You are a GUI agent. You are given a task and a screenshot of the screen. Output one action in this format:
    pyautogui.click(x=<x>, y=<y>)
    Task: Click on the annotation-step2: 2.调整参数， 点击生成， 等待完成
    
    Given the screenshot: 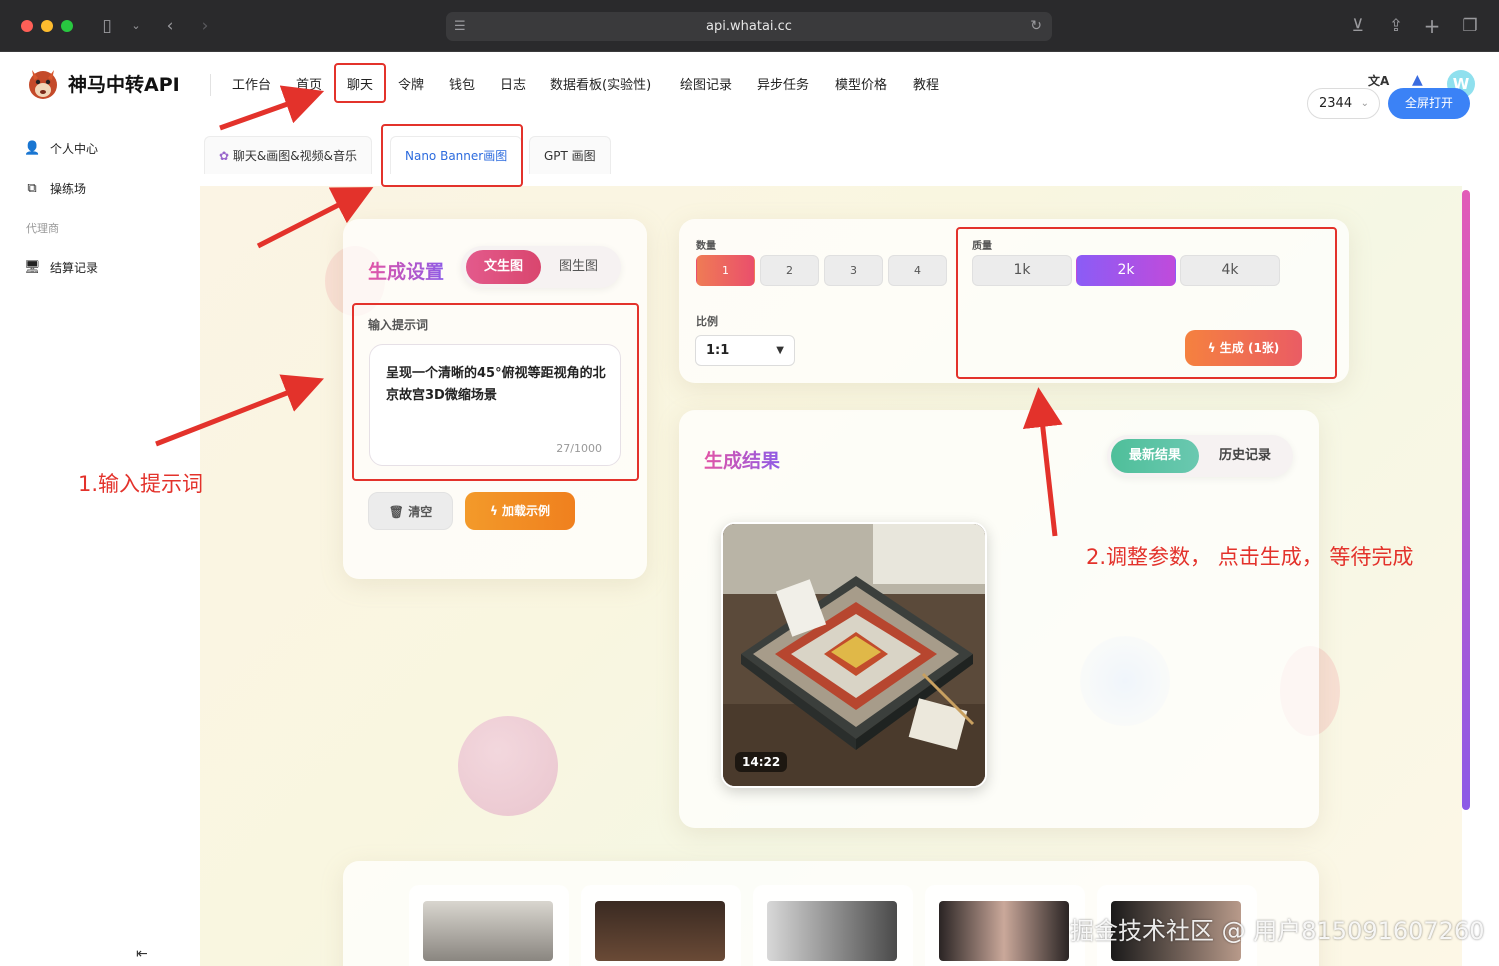 What is the action you would take?
    pyautogui.click(x=1250, y=557)
    